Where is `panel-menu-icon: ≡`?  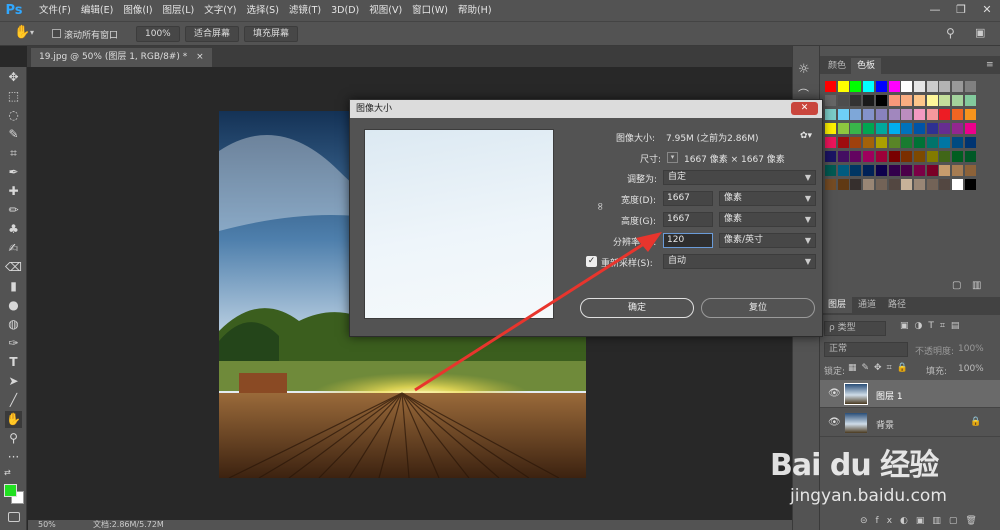 panel-menu-icon: ≡ is located at coordinates (990, 65).